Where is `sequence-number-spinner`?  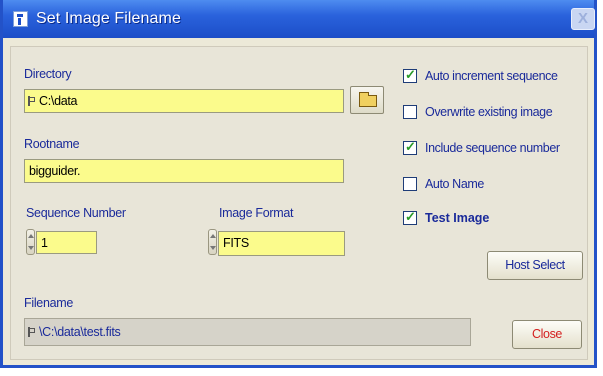
sequence-number-spinner is located at coordinates (30, 242).